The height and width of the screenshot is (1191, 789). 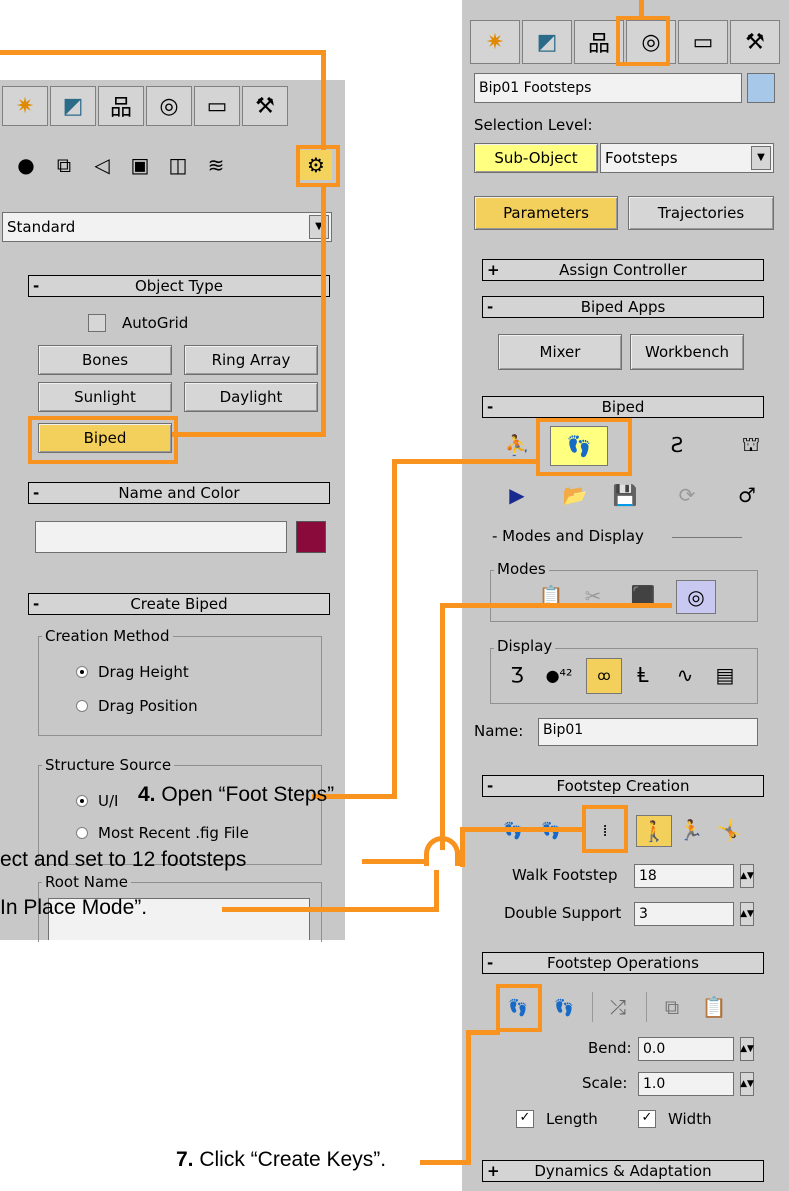 What do you see at coordinates (179, 604) in the screenshot?
I see `create-biped-rollout: - Create Biped` at bounding box center [179, 604].